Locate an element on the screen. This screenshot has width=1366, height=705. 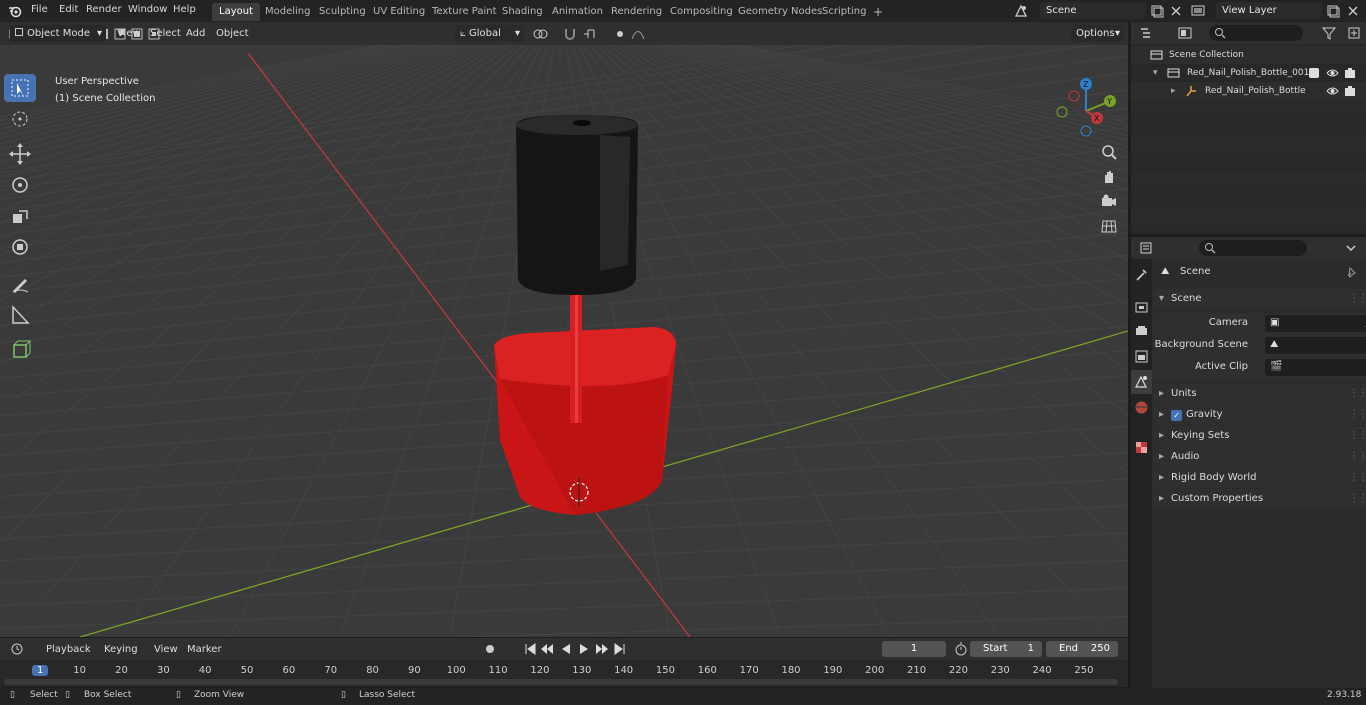
properties-editor-icon is located at coordinates (1147, 248).